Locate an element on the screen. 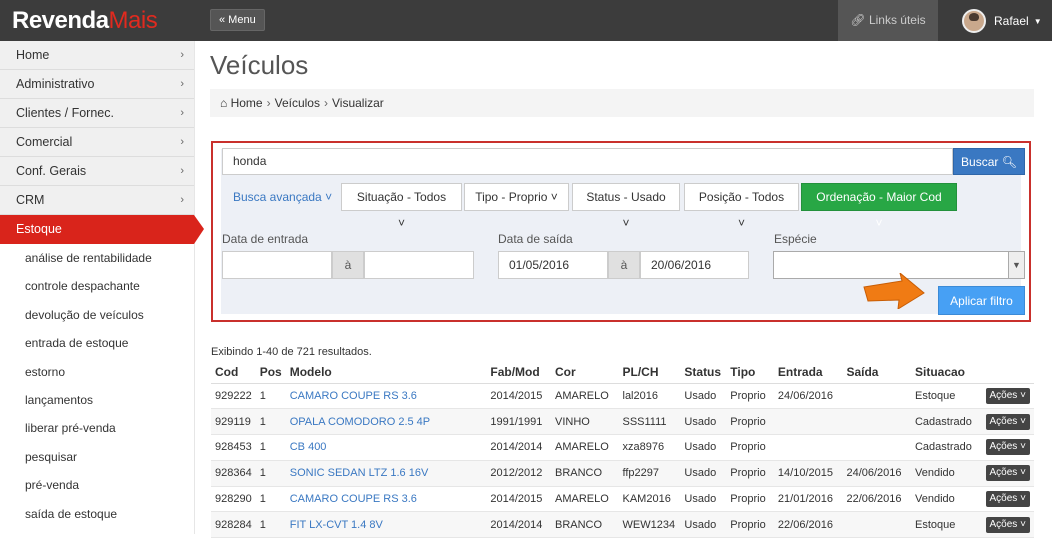  ordenacao-dropdown: Ordenação - Maior Cod ˅ is located at coordinates (879, 206).